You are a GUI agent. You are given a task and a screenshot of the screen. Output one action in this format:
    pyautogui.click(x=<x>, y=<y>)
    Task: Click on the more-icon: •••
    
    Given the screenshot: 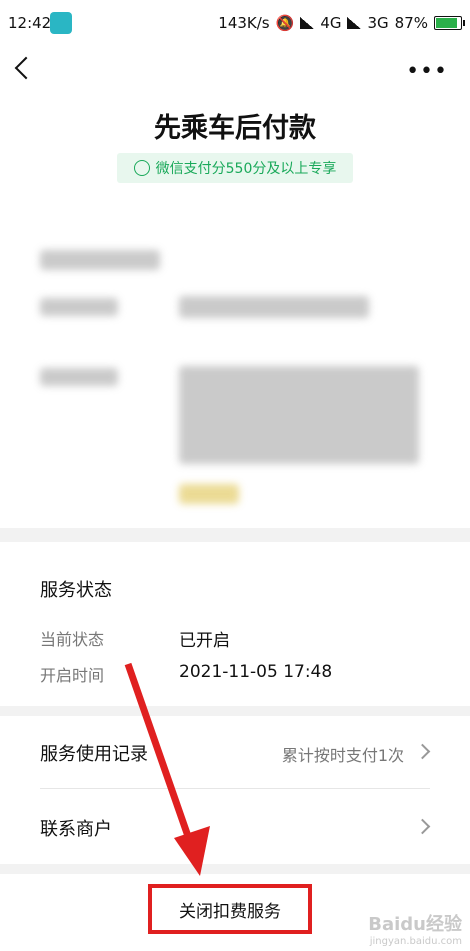 What is the action you would take?
    pyautogui.click(x=427, y=72)
    